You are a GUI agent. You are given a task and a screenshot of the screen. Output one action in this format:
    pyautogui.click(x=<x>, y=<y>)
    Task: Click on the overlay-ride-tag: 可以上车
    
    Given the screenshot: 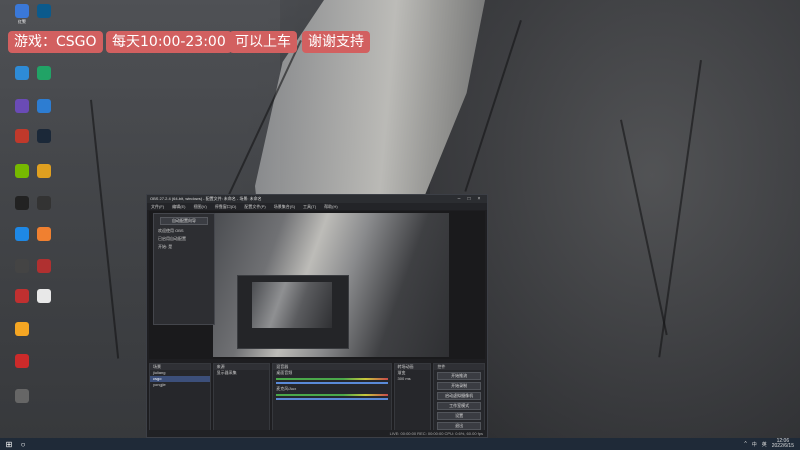 What is the action you would take?
    pyautogui.click(x=263, y=42)
    